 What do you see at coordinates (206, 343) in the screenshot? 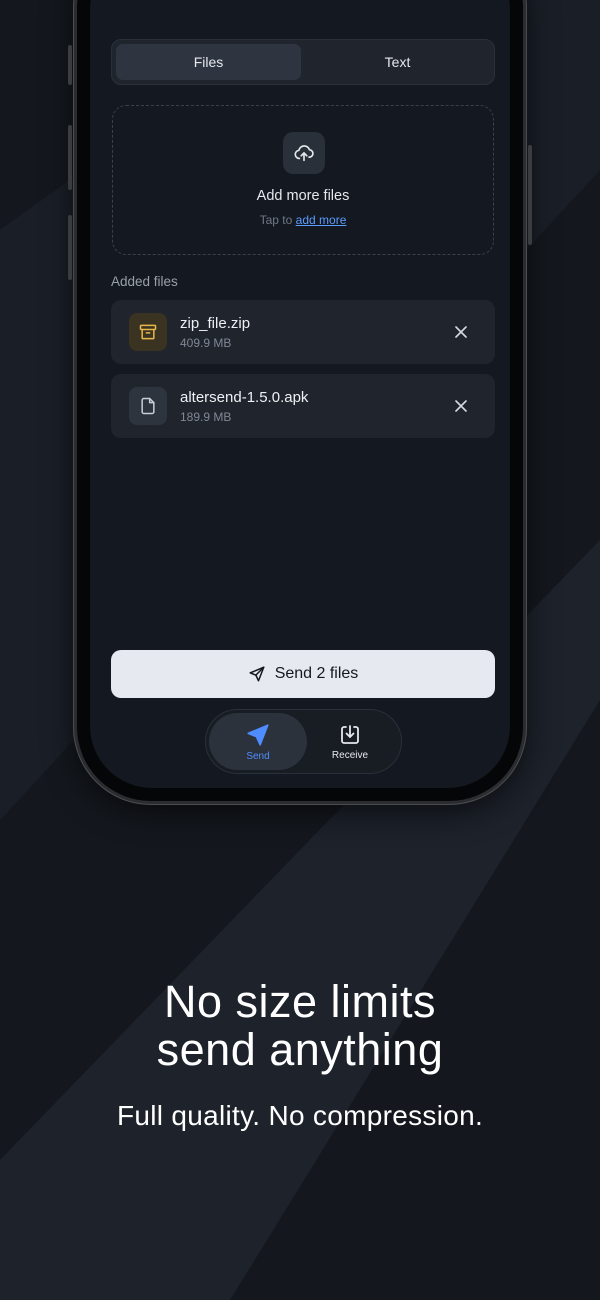
I see `file-size: 409.9 MB` at bounding box center [206, 343].